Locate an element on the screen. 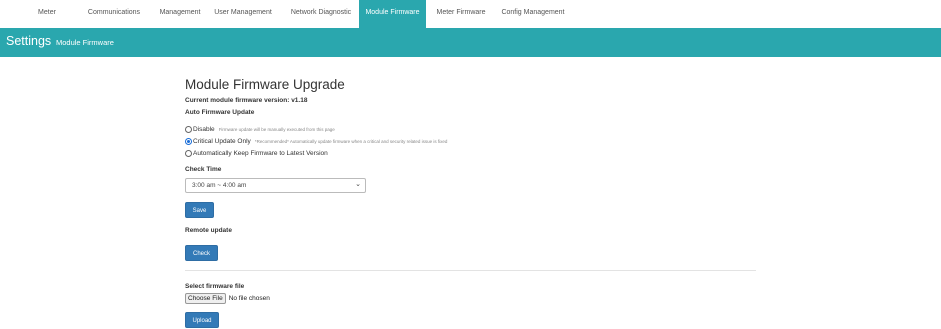 Image resolution: width=941 pixels, height=329 pixels. option-disable-label: Disable is located at coordinates (204, 129).